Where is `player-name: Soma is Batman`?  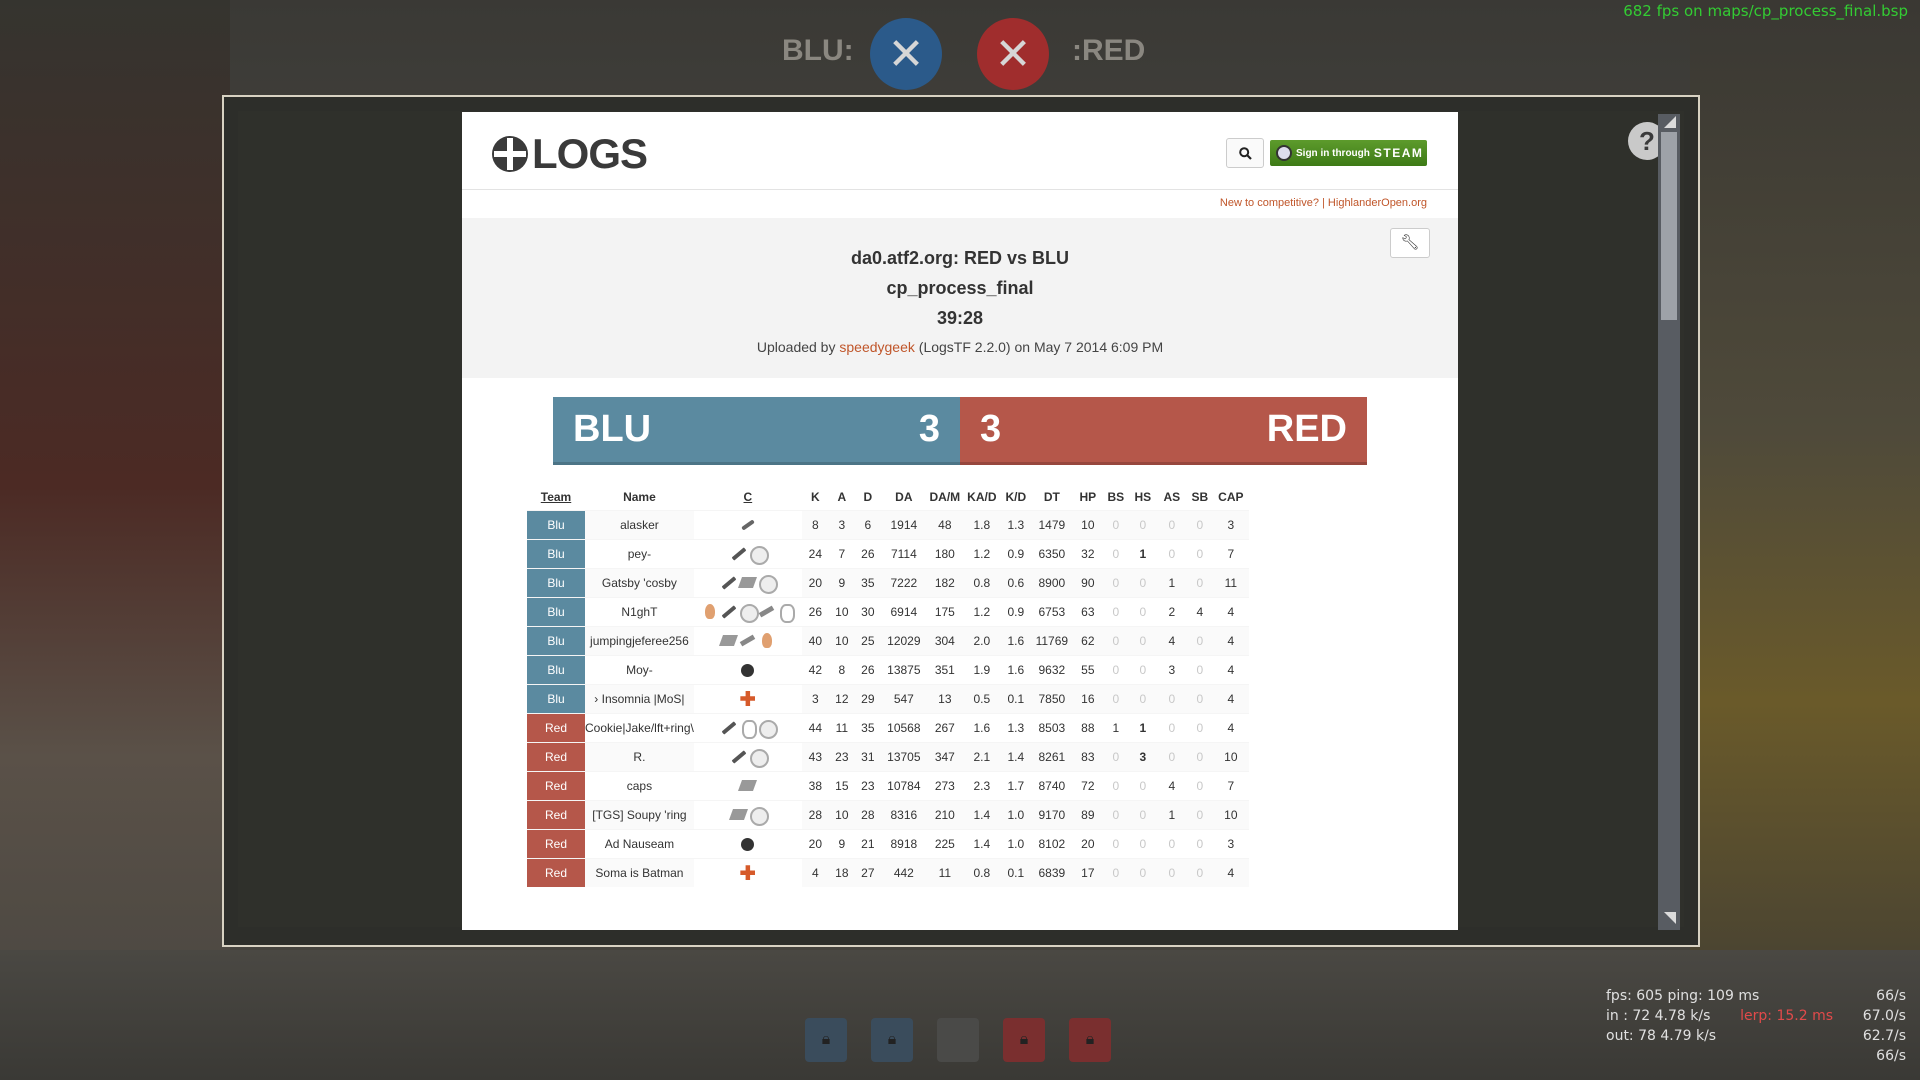
player-name: Soma is Batman is located at coordinates (639, 872).